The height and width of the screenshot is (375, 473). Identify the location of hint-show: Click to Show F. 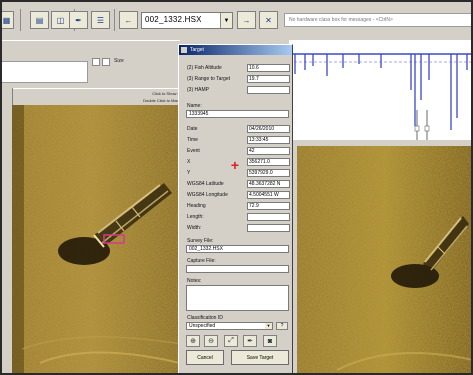
(166, 93).